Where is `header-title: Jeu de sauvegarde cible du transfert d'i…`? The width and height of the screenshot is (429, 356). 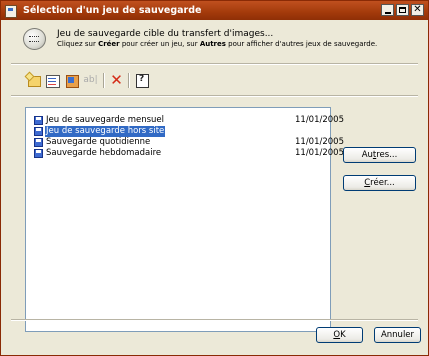 header-title: Jeu de sauvegarde cible du transfert d'i… is located at coordinates (165, 34).